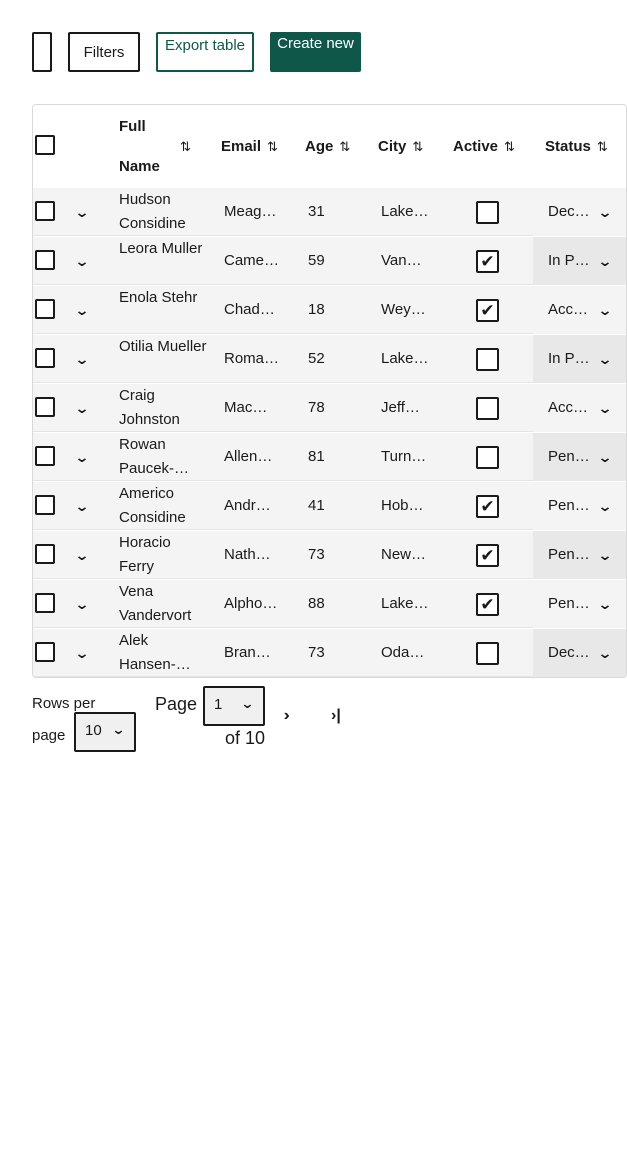 The height and width of the screenshot is (1160, 627). I want to click on column-header-email: Email ⇅, so click(249, 146).